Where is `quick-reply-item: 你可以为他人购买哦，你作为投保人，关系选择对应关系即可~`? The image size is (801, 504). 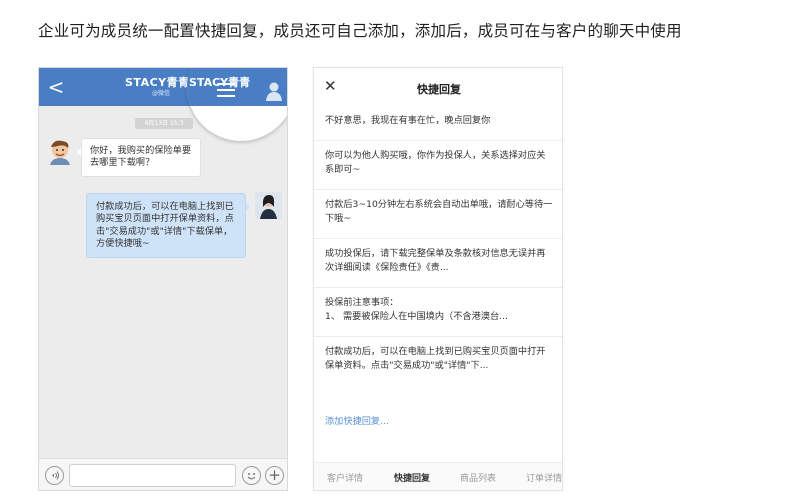
quick-reply-item: 你可以为他人购买哦，你作为投保人，关系选择对应关系即可~ is located at coordinates (438, 165).